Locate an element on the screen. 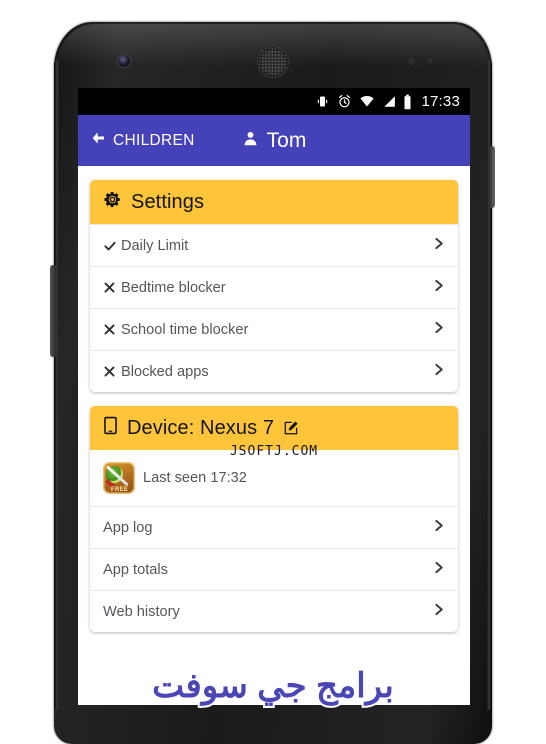 The width and height of the screenshot is (546, 744). row-blocked-apps: Blocked apps is located at coordinates (274, 371).